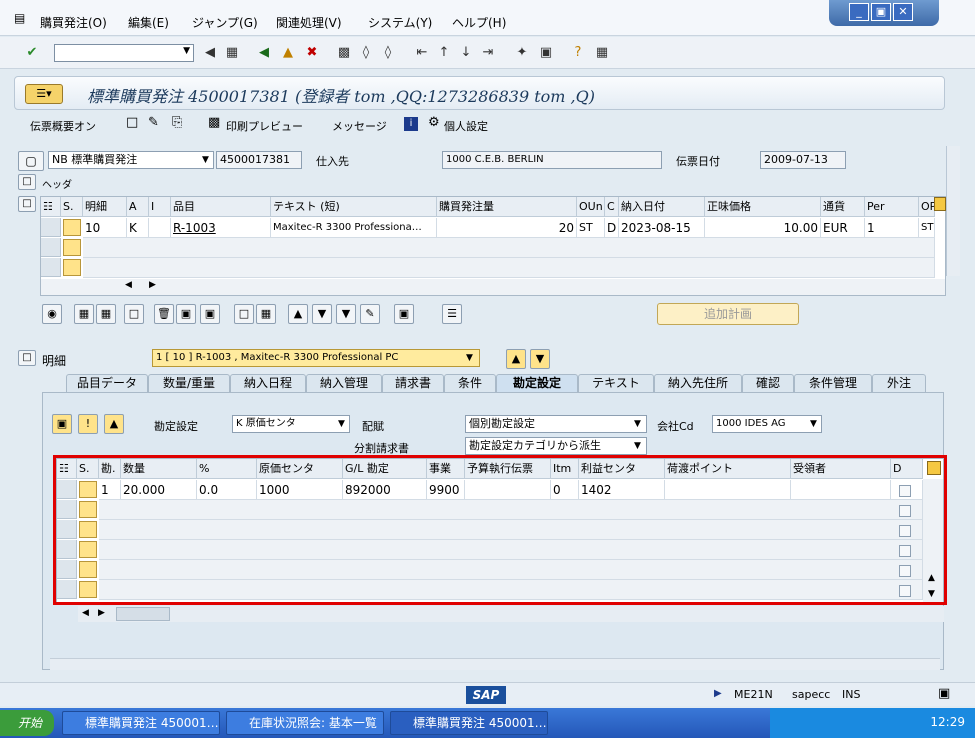 The image size is (975, 738). What do you see at coordinates (72, 207) in the screenshot?
I see `column-header: S.` at bounding box center [72, 207].